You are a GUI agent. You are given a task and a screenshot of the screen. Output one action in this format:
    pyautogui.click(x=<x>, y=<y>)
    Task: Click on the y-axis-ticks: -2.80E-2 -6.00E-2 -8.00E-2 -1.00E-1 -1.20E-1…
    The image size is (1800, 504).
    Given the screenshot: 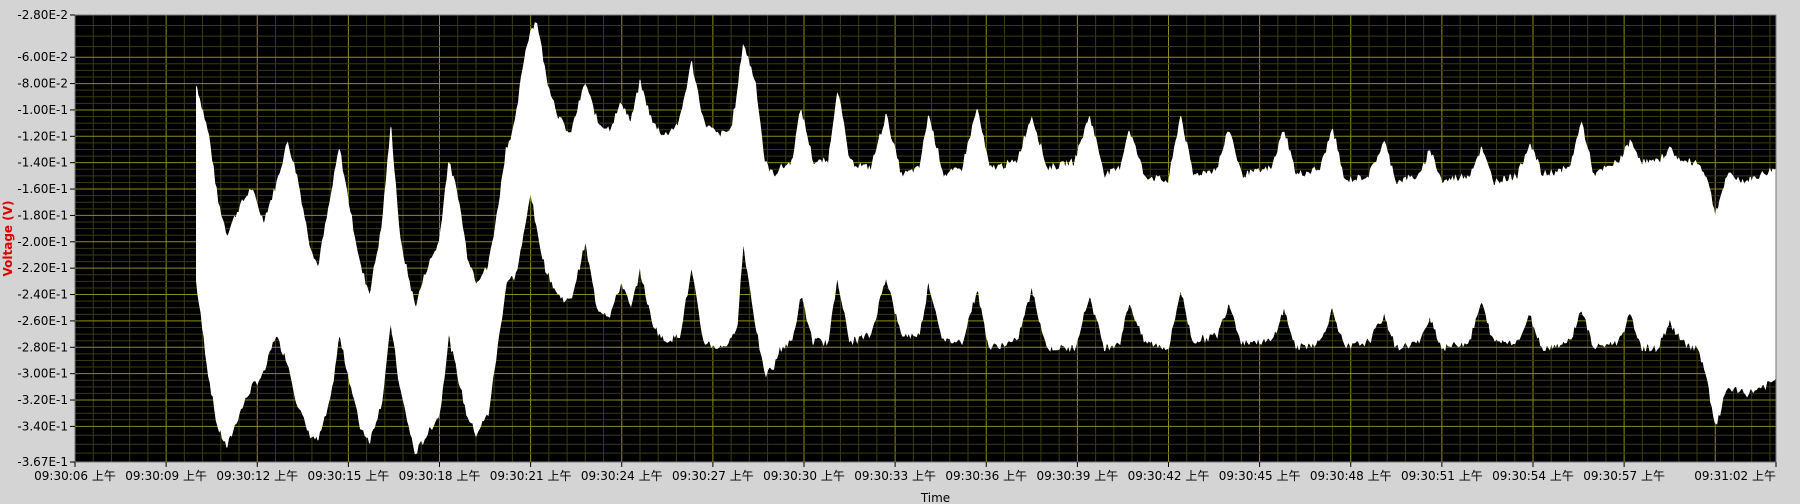 What is the action you would take?
    pyautogui.click(x=46, y=238)
    